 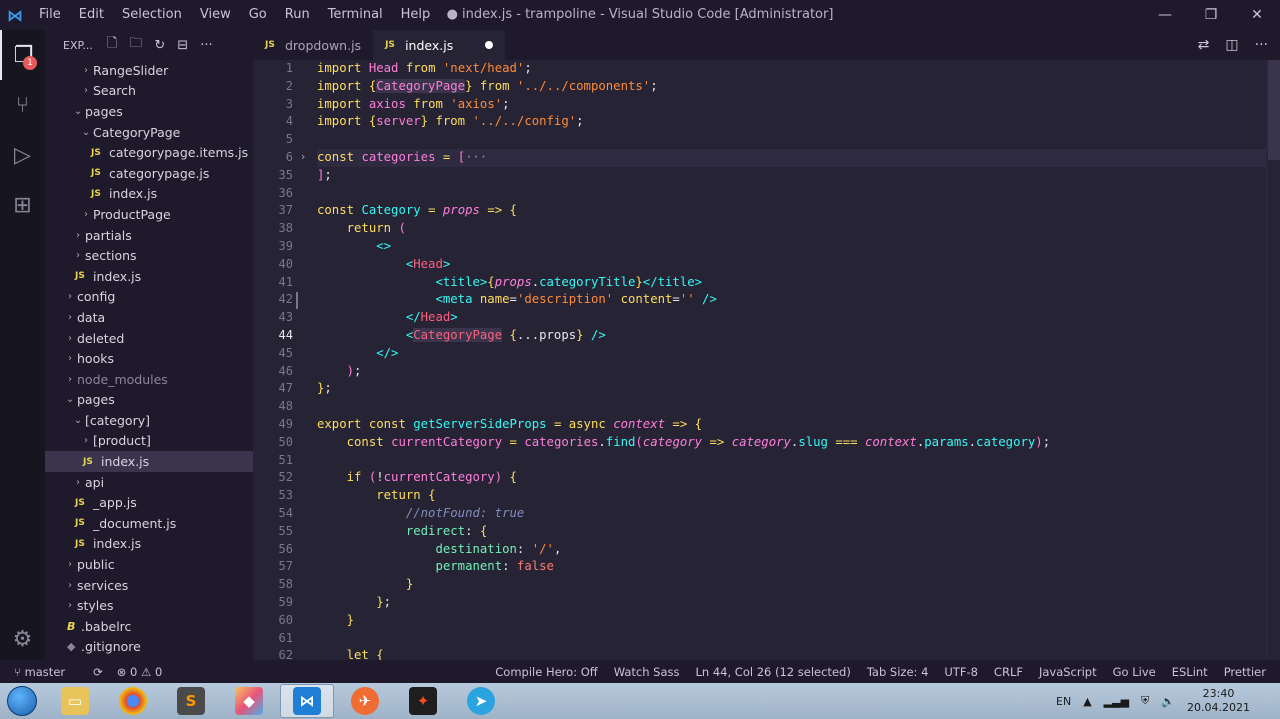 I want to click on tree-item: › services, so click(x=149, y=585).